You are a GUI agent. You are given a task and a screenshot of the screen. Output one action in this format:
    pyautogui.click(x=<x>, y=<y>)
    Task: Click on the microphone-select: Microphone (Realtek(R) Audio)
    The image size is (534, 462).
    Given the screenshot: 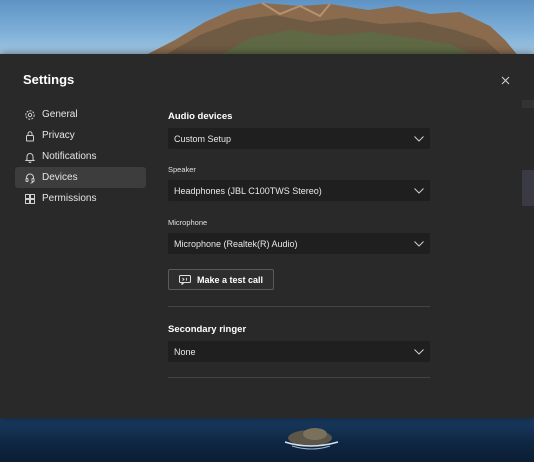 What is the action you would take?
    pyautogui.click(x=299, y=243)
    